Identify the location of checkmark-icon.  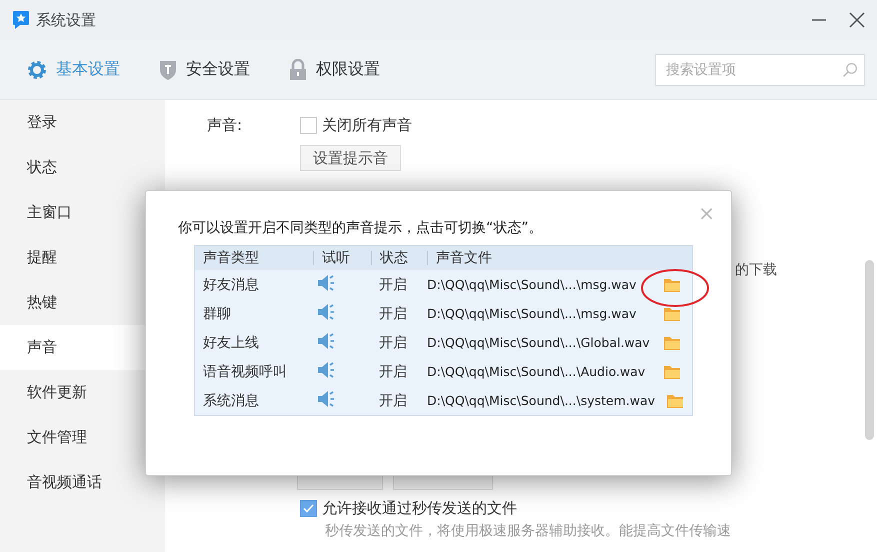
(308, 508).